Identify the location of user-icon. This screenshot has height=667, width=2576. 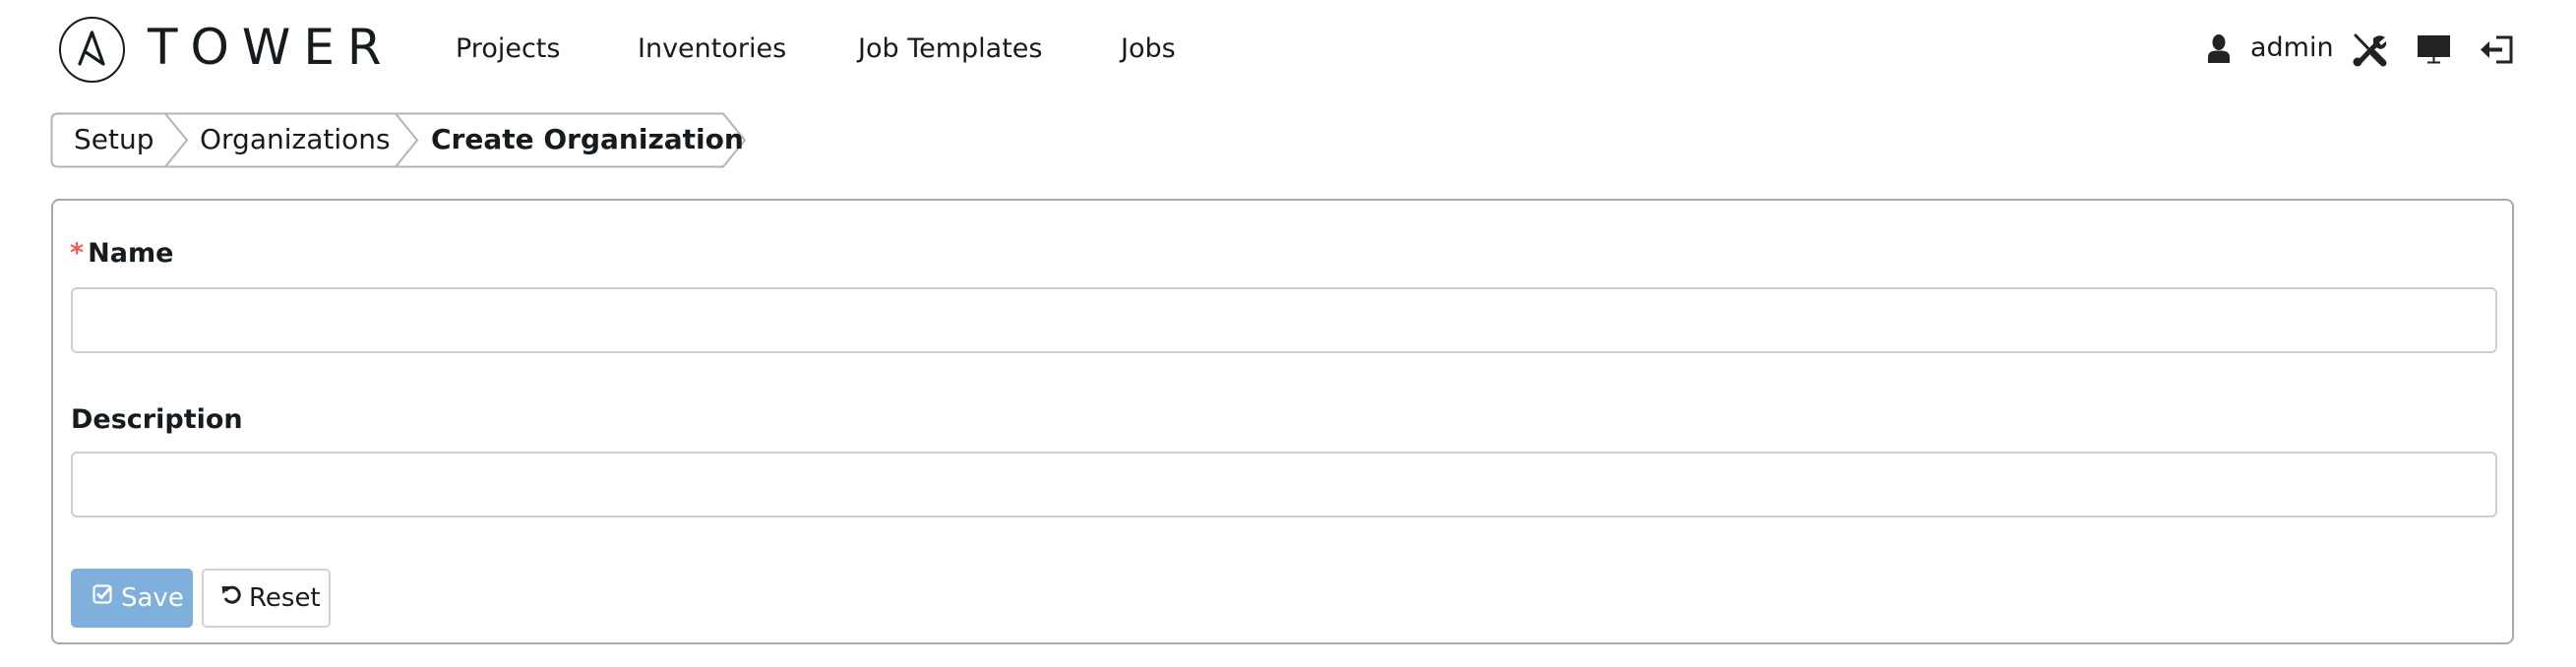
(2219, 51).